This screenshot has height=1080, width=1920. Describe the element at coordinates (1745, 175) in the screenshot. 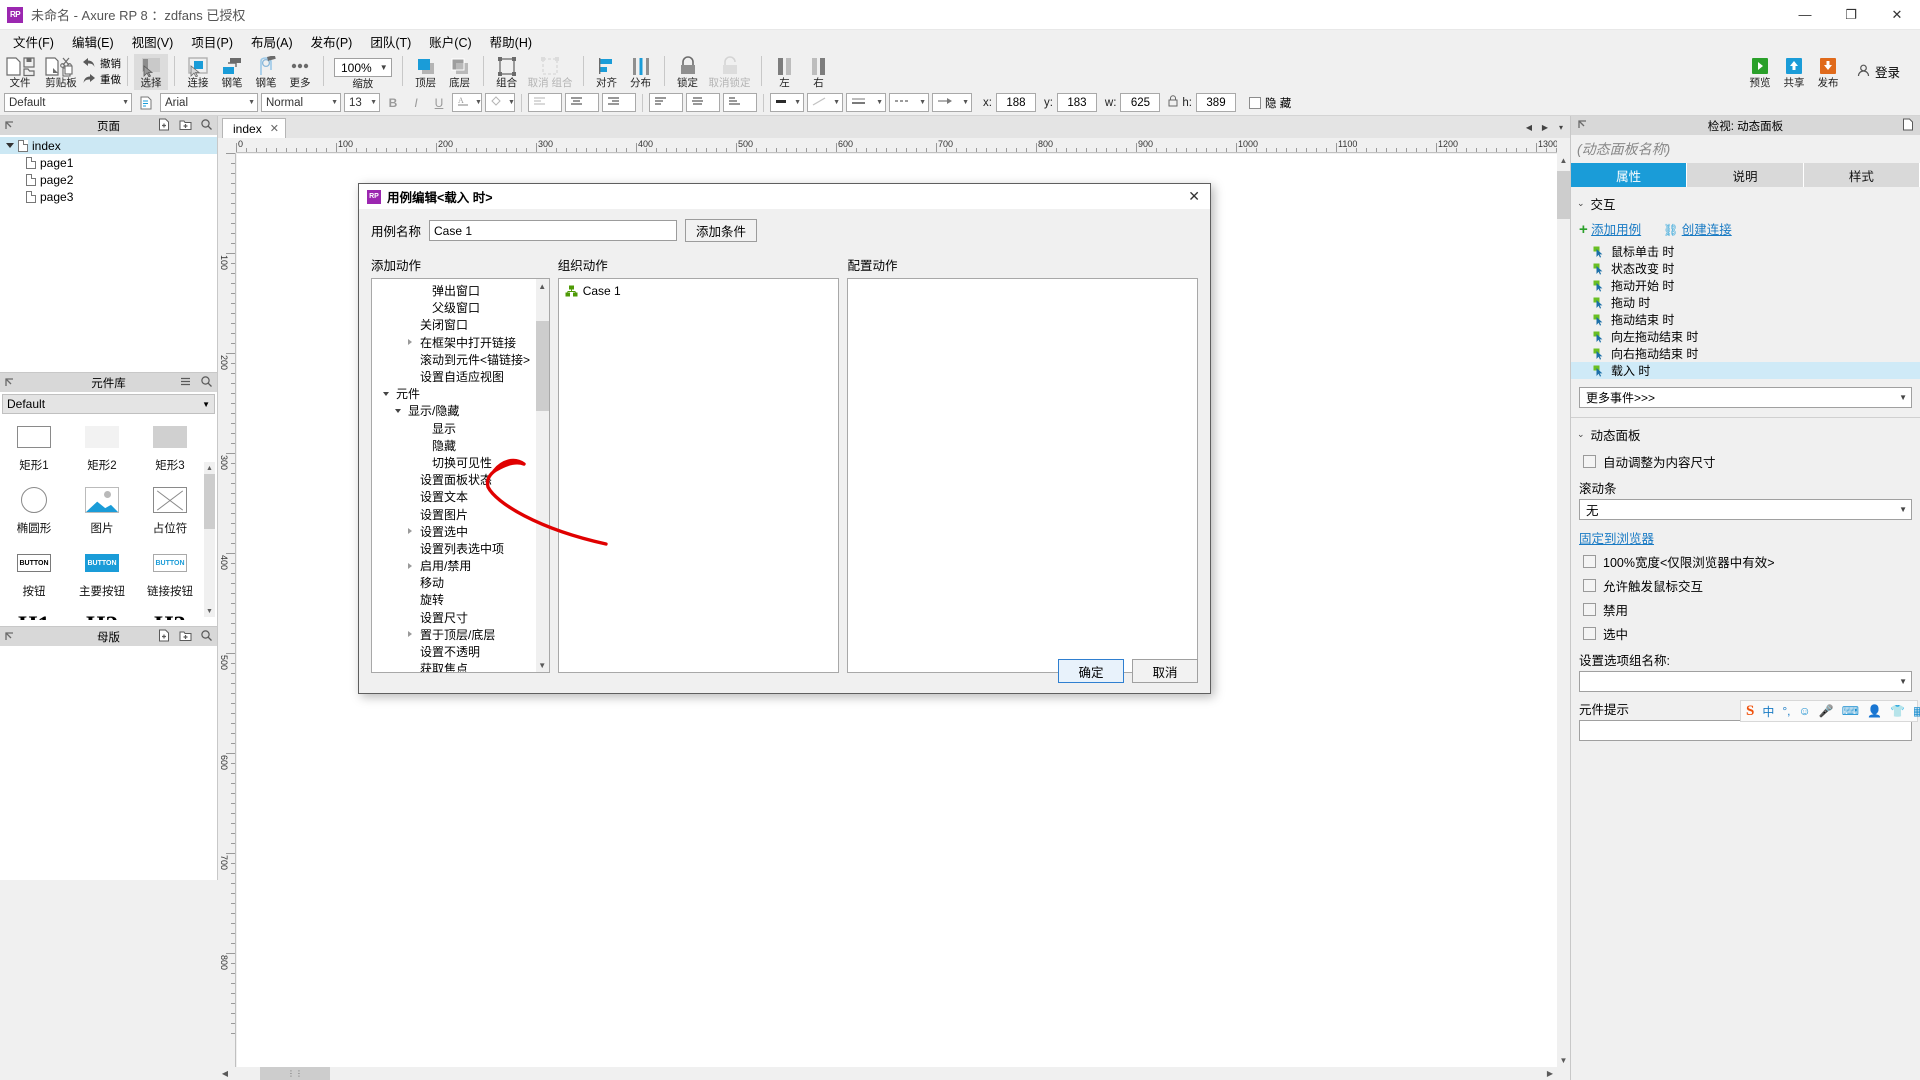

I see `tab-notes: 说明` at that location.